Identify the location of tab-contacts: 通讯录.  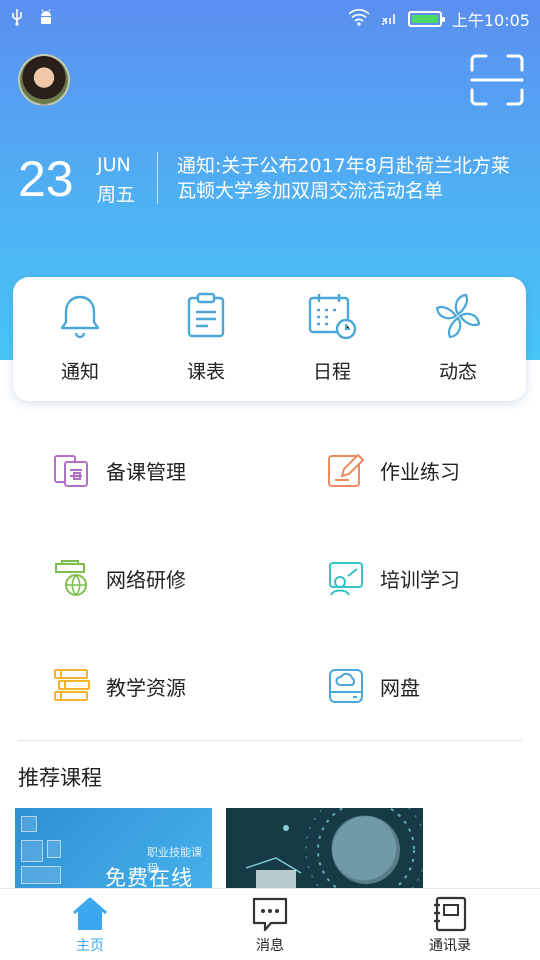
(450, 925).